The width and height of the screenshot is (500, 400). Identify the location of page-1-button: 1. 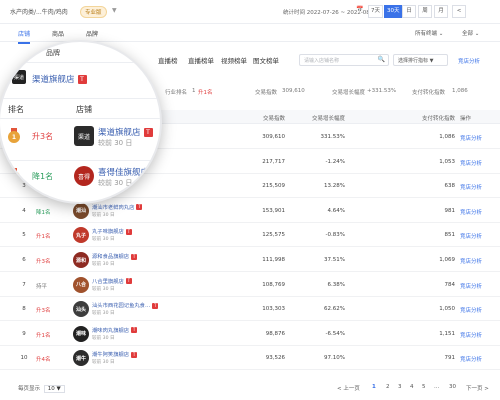
(374, 387).